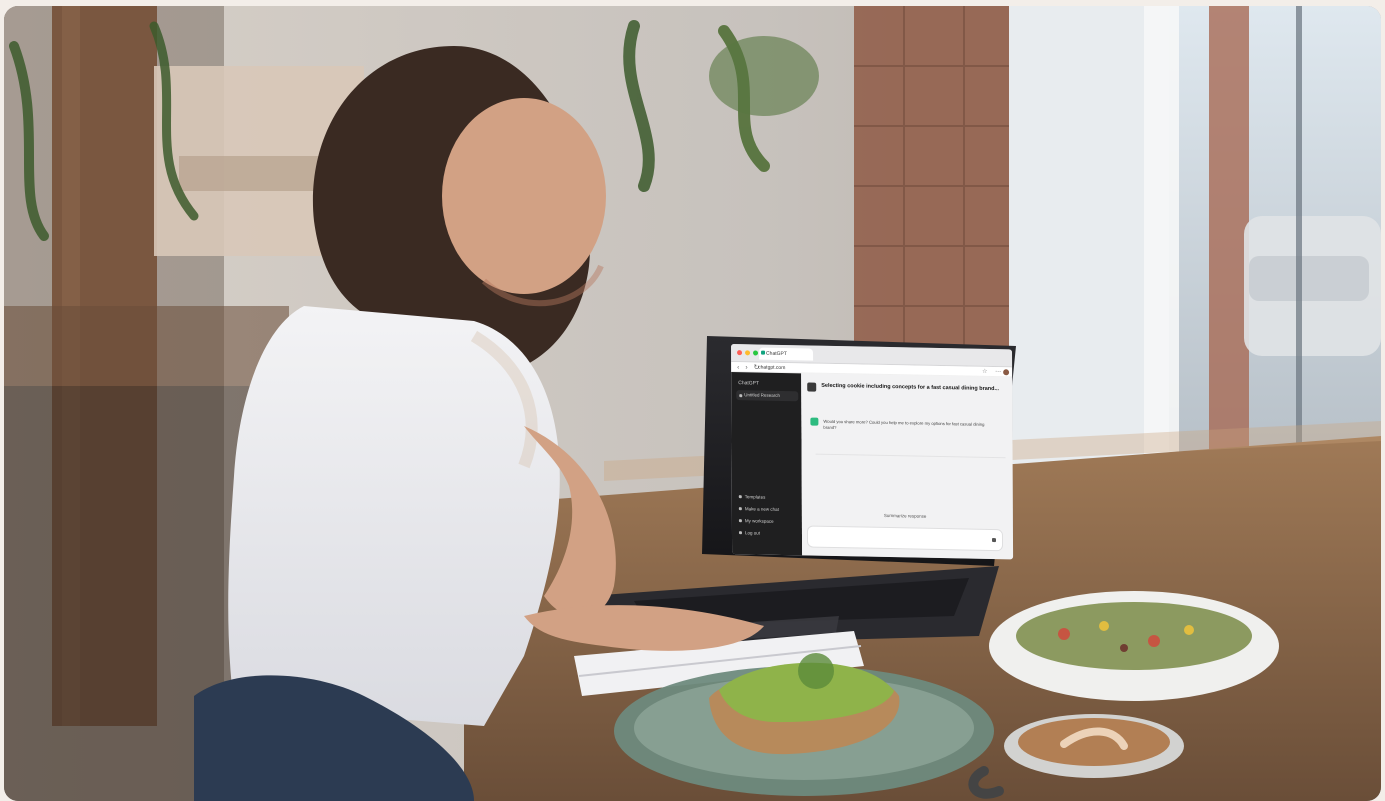  Describe the element at coordinates (823, 369) in the screenshot. I see `browser-url: chatgpt.com` at that location.